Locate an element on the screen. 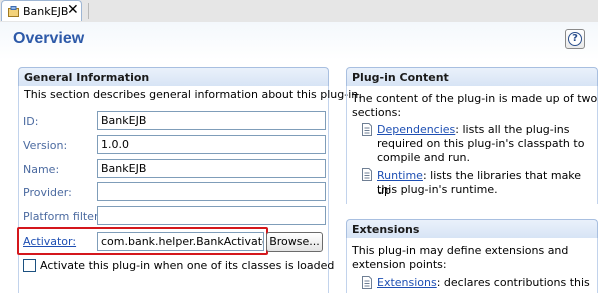  activate-plugin-checkbox is located at coordinates (29, 265).